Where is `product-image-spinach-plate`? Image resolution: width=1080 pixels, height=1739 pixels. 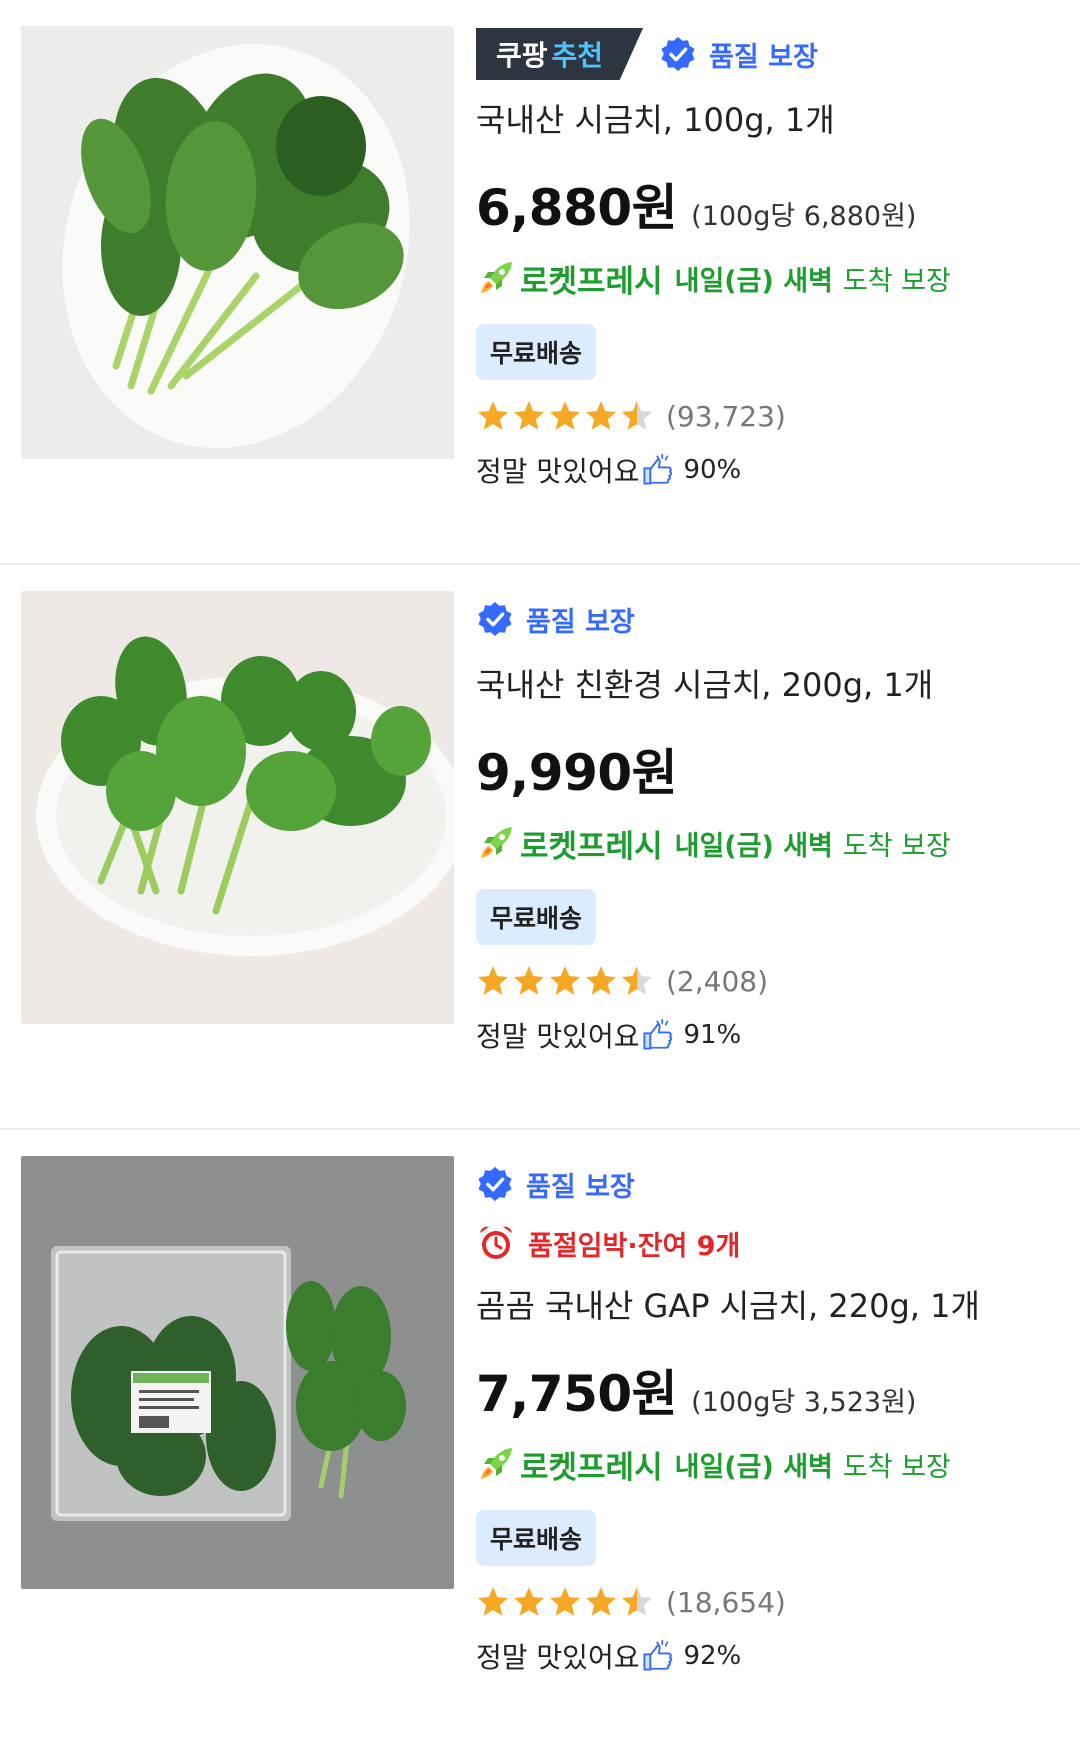 product-image-spinach-plate is located at coordinates (237, 242).